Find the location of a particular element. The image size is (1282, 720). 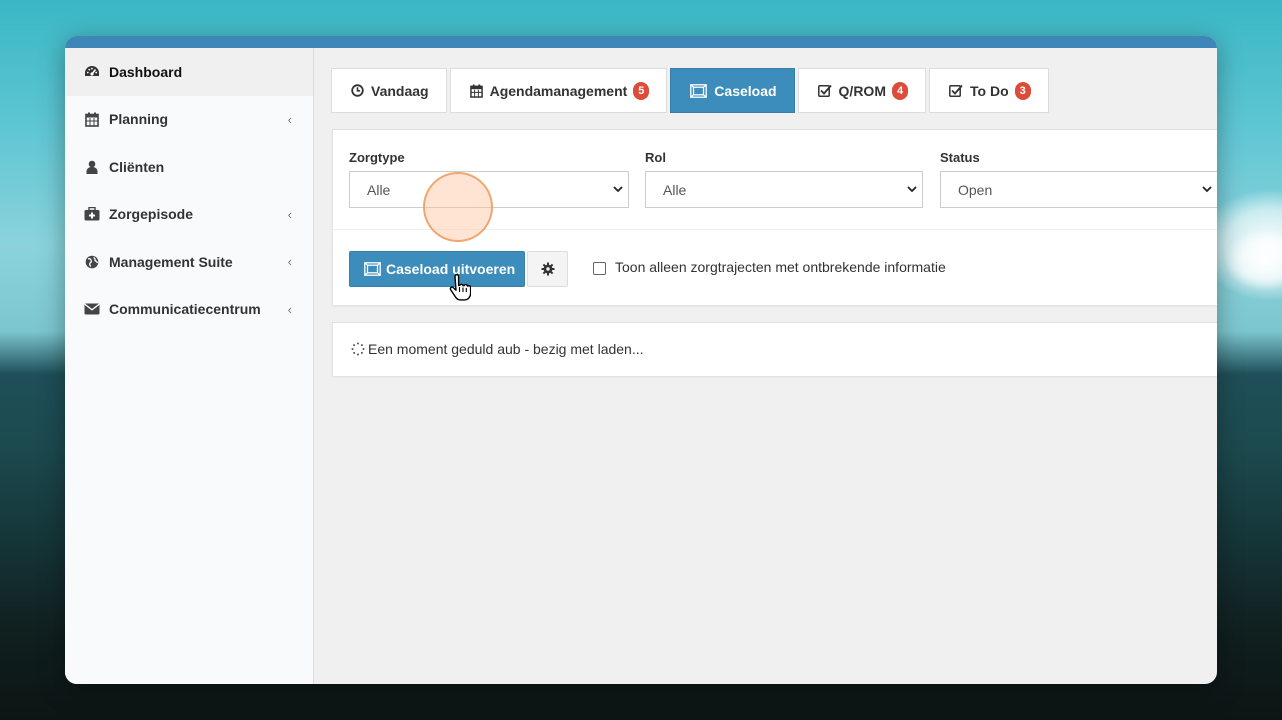

globe-icon is located at coordinates (92, 262).